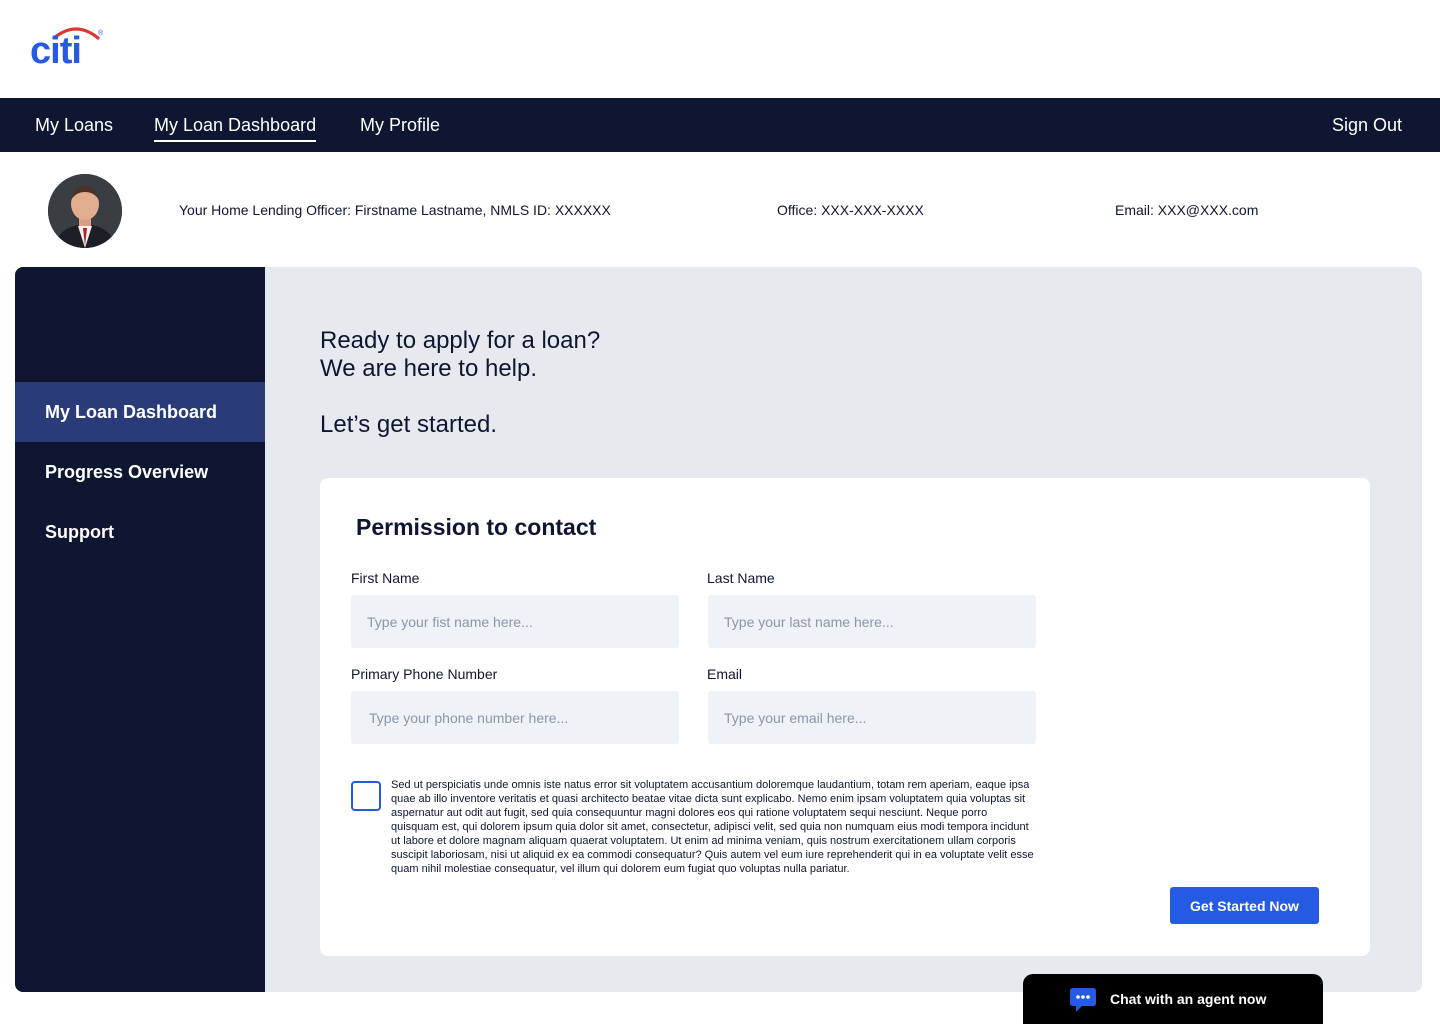  I want to click on sidebar-item-progress-overview: Progress Overview, so click(140, 472).